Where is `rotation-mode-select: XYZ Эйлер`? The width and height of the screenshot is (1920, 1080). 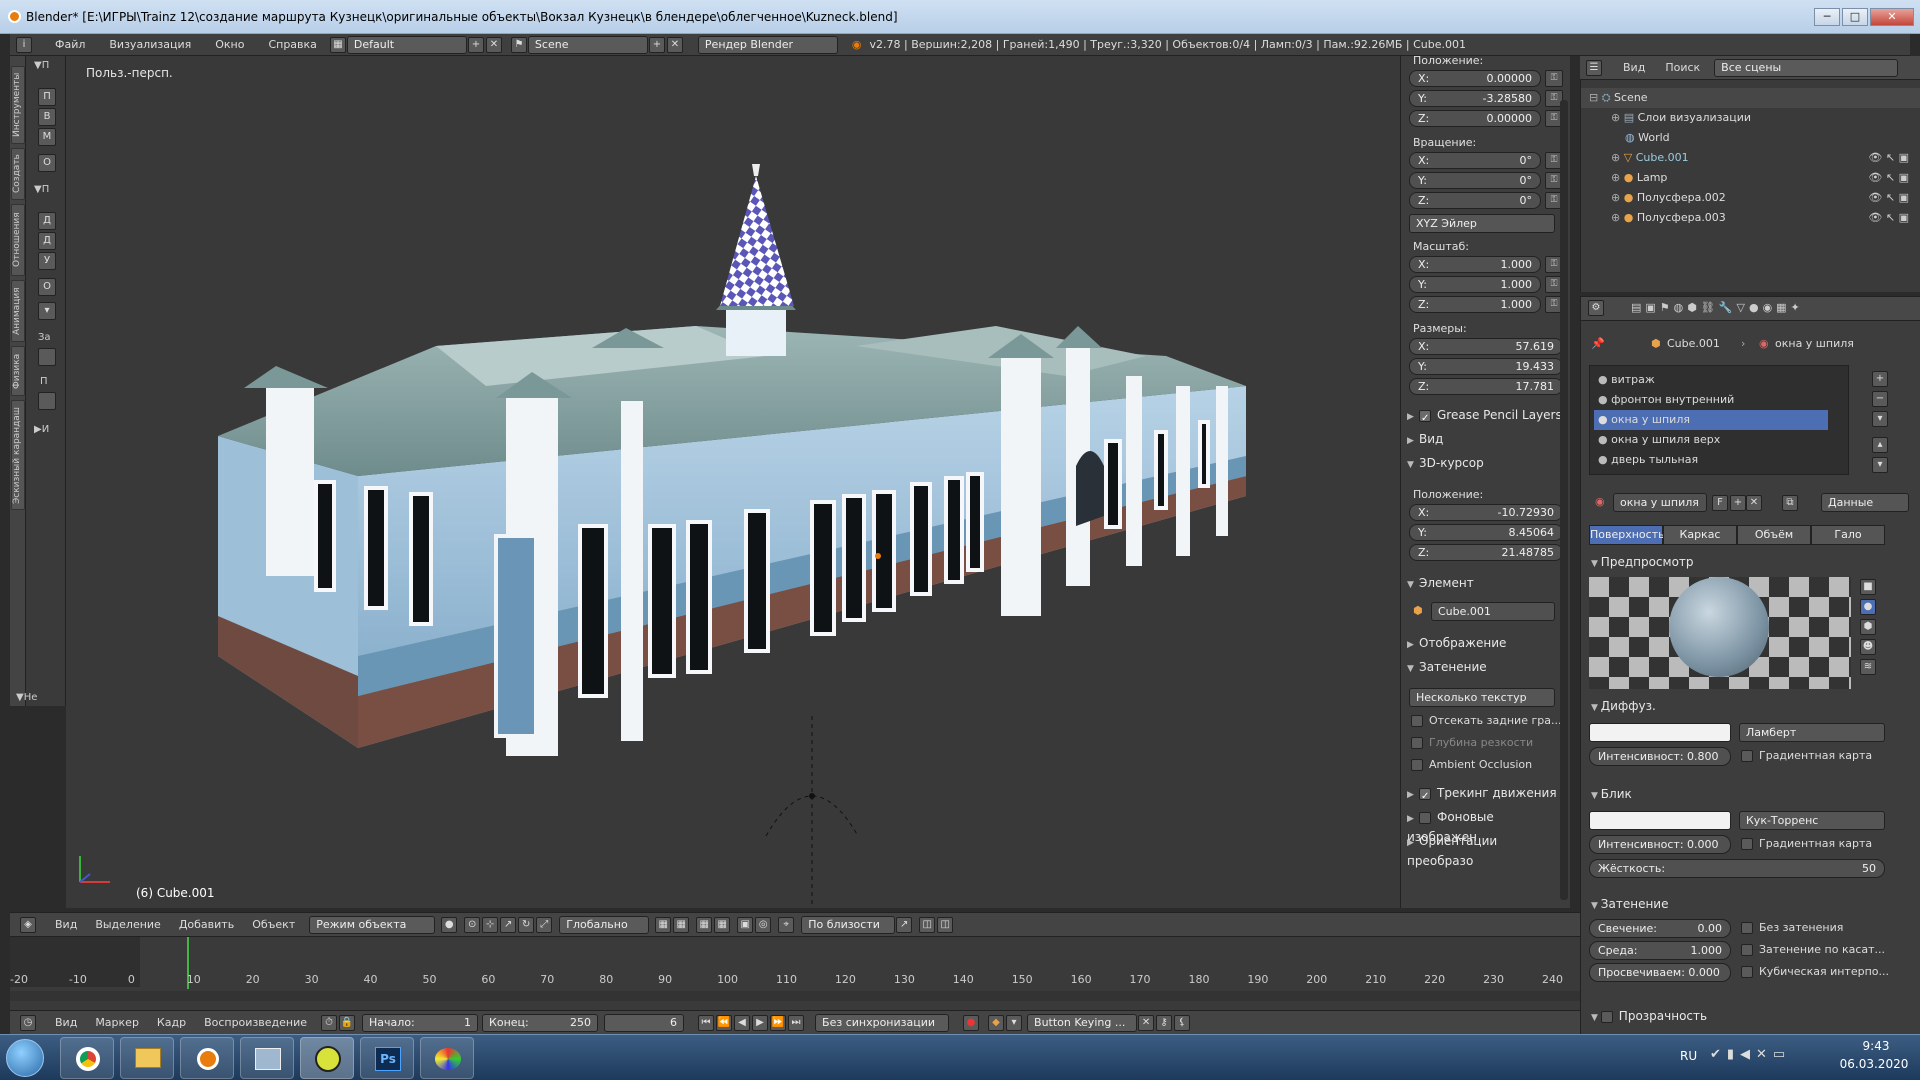 rotation-mode-select: XYZ Эйлер is located at coordinates (1482, 223).